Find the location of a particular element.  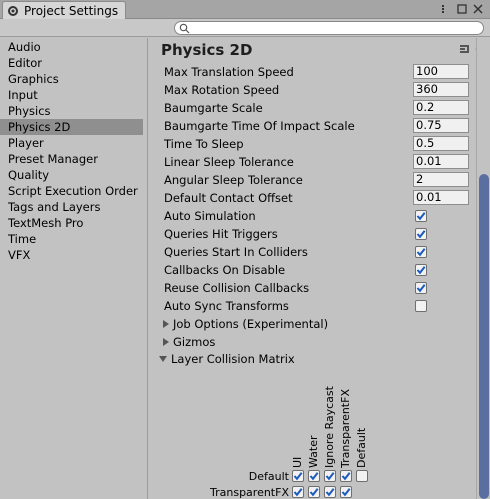

menu-icon is located at coordinates (446, 9).